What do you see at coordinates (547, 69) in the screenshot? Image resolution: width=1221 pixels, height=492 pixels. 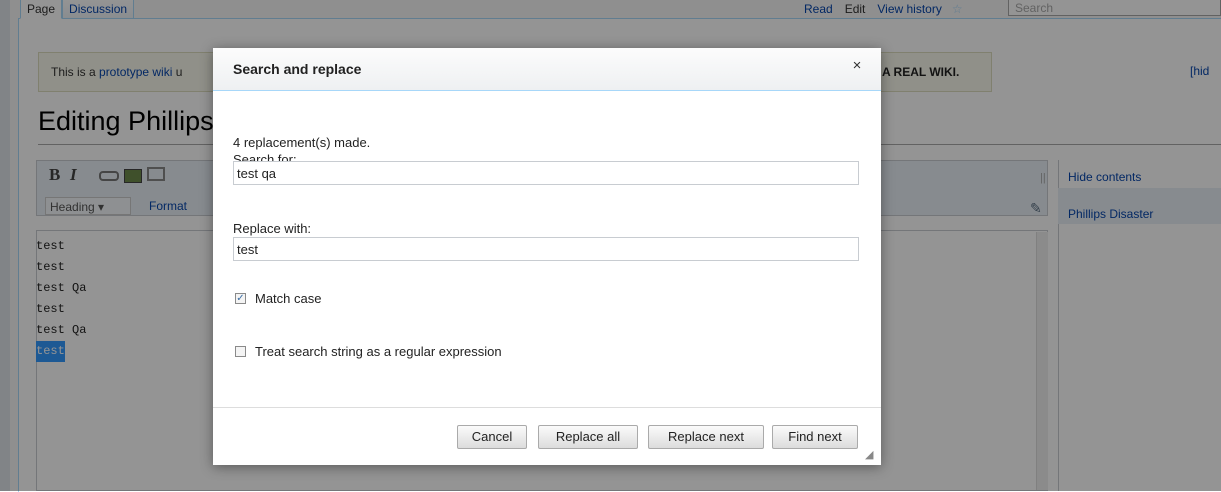 I see `dialog-titlebar: Search and replace ×` at bounding box center [547, 69].